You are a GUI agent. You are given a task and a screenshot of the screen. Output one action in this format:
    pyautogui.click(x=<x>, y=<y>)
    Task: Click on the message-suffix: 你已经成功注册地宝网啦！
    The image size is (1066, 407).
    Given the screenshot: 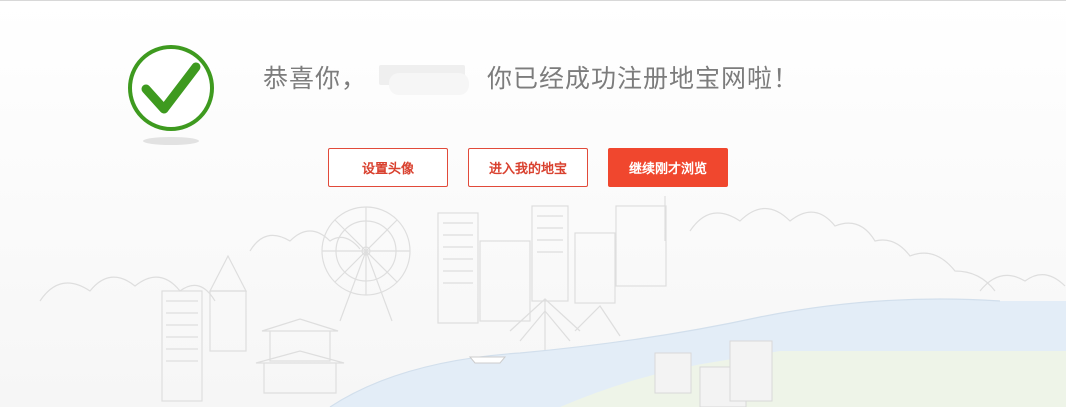 What is the action you would take?
    pyautogui.click(x=643, y=78)
    